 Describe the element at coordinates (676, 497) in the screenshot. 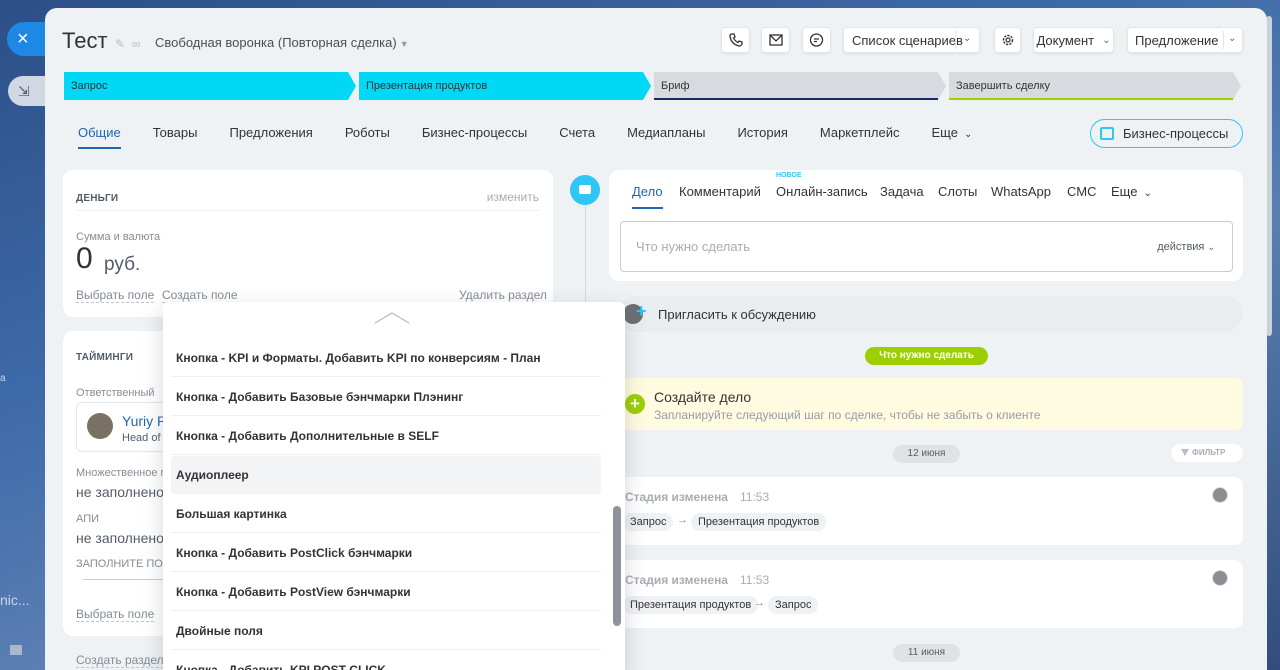

I see `event-title-text: Стадия изменена` at that location.